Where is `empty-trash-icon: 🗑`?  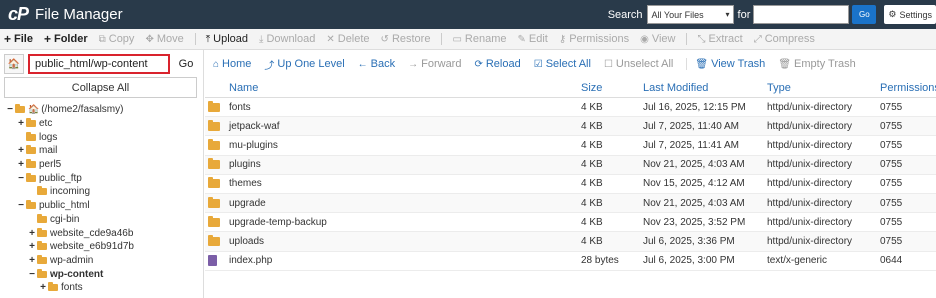 empty-trash-icon: 🗑 is located at coordinates (785, 64).